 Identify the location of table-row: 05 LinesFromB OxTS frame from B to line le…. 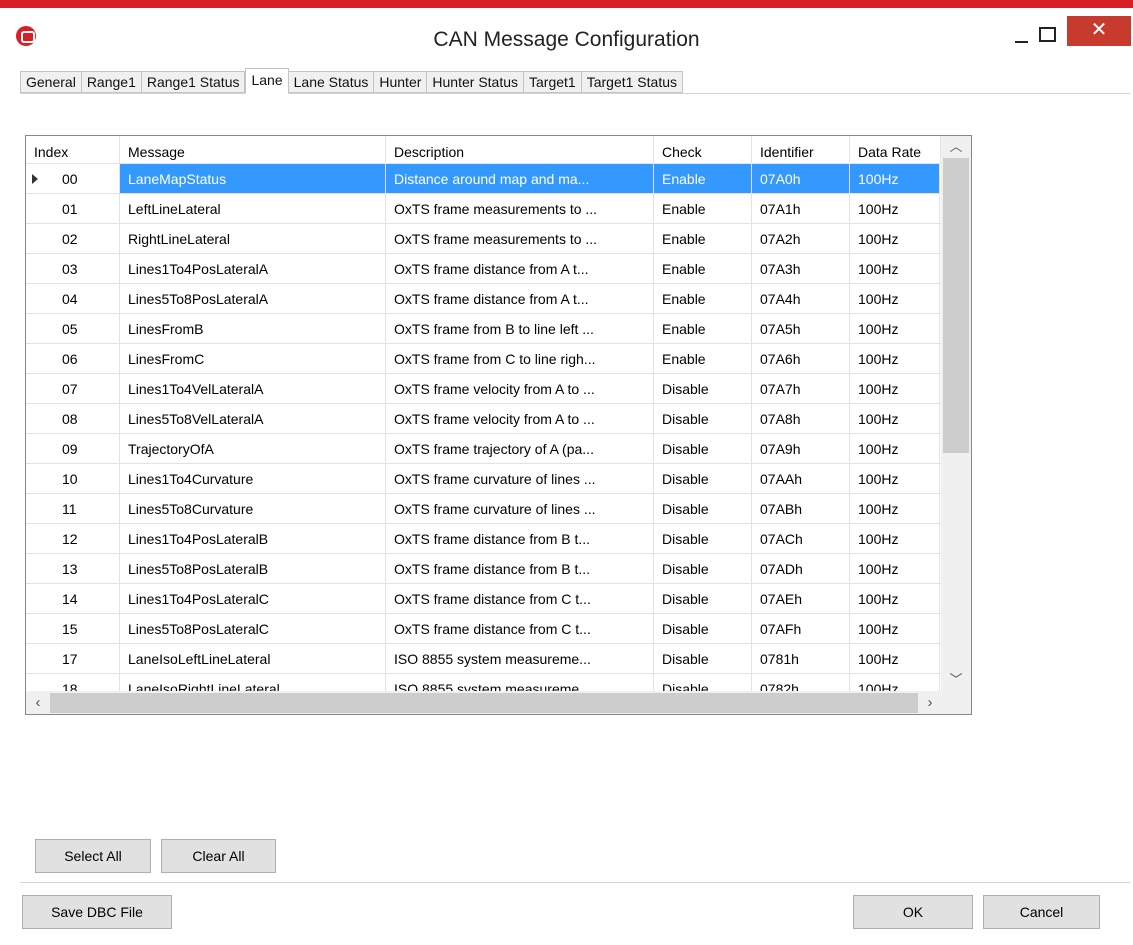
(483, 329).